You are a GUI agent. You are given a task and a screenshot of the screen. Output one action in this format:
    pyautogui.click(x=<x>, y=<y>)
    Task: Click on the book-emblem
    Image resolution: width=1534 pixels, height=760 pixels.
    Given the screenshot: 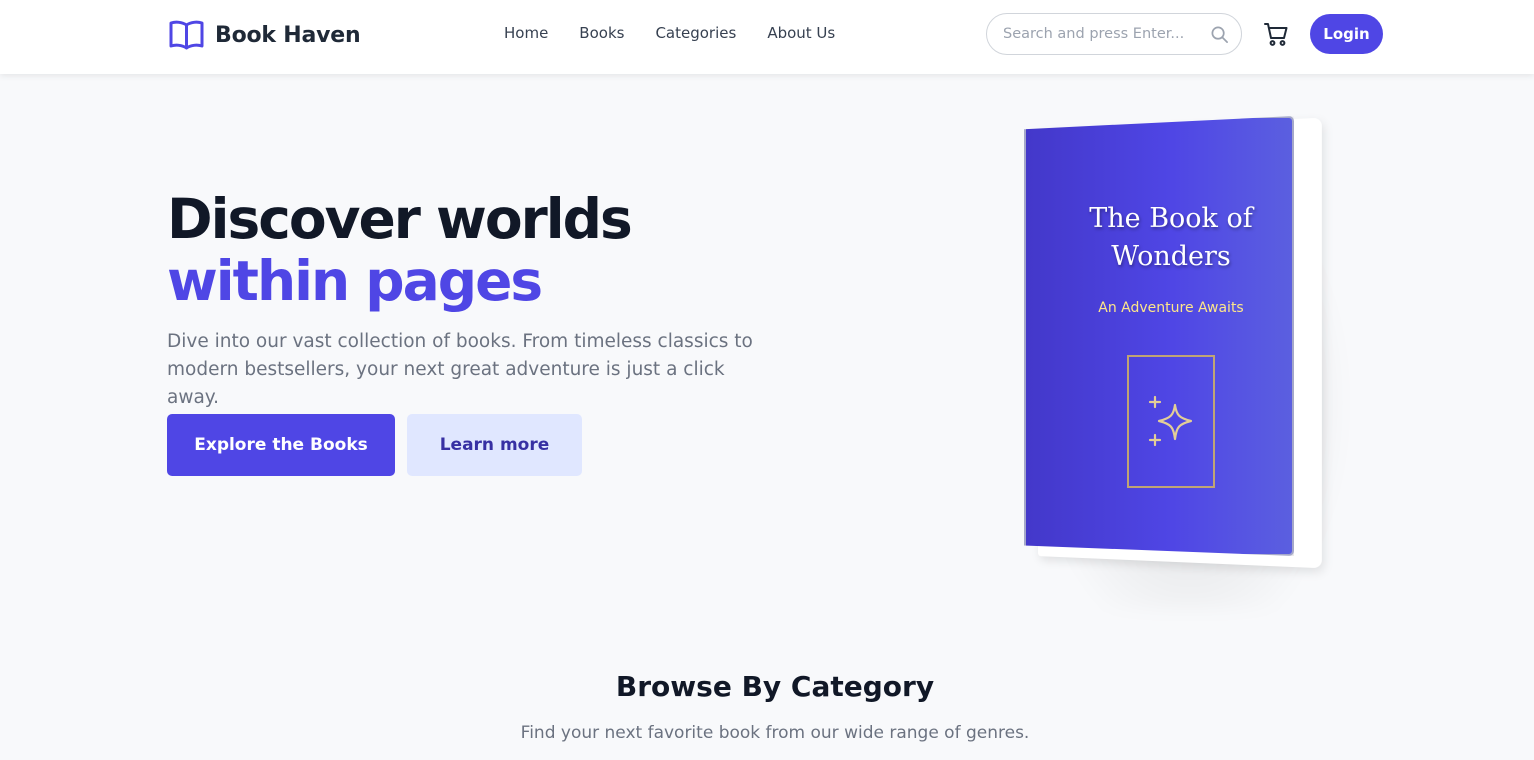 What is the action you would take?
    pyautogui.click(x=1171, y=421)
    